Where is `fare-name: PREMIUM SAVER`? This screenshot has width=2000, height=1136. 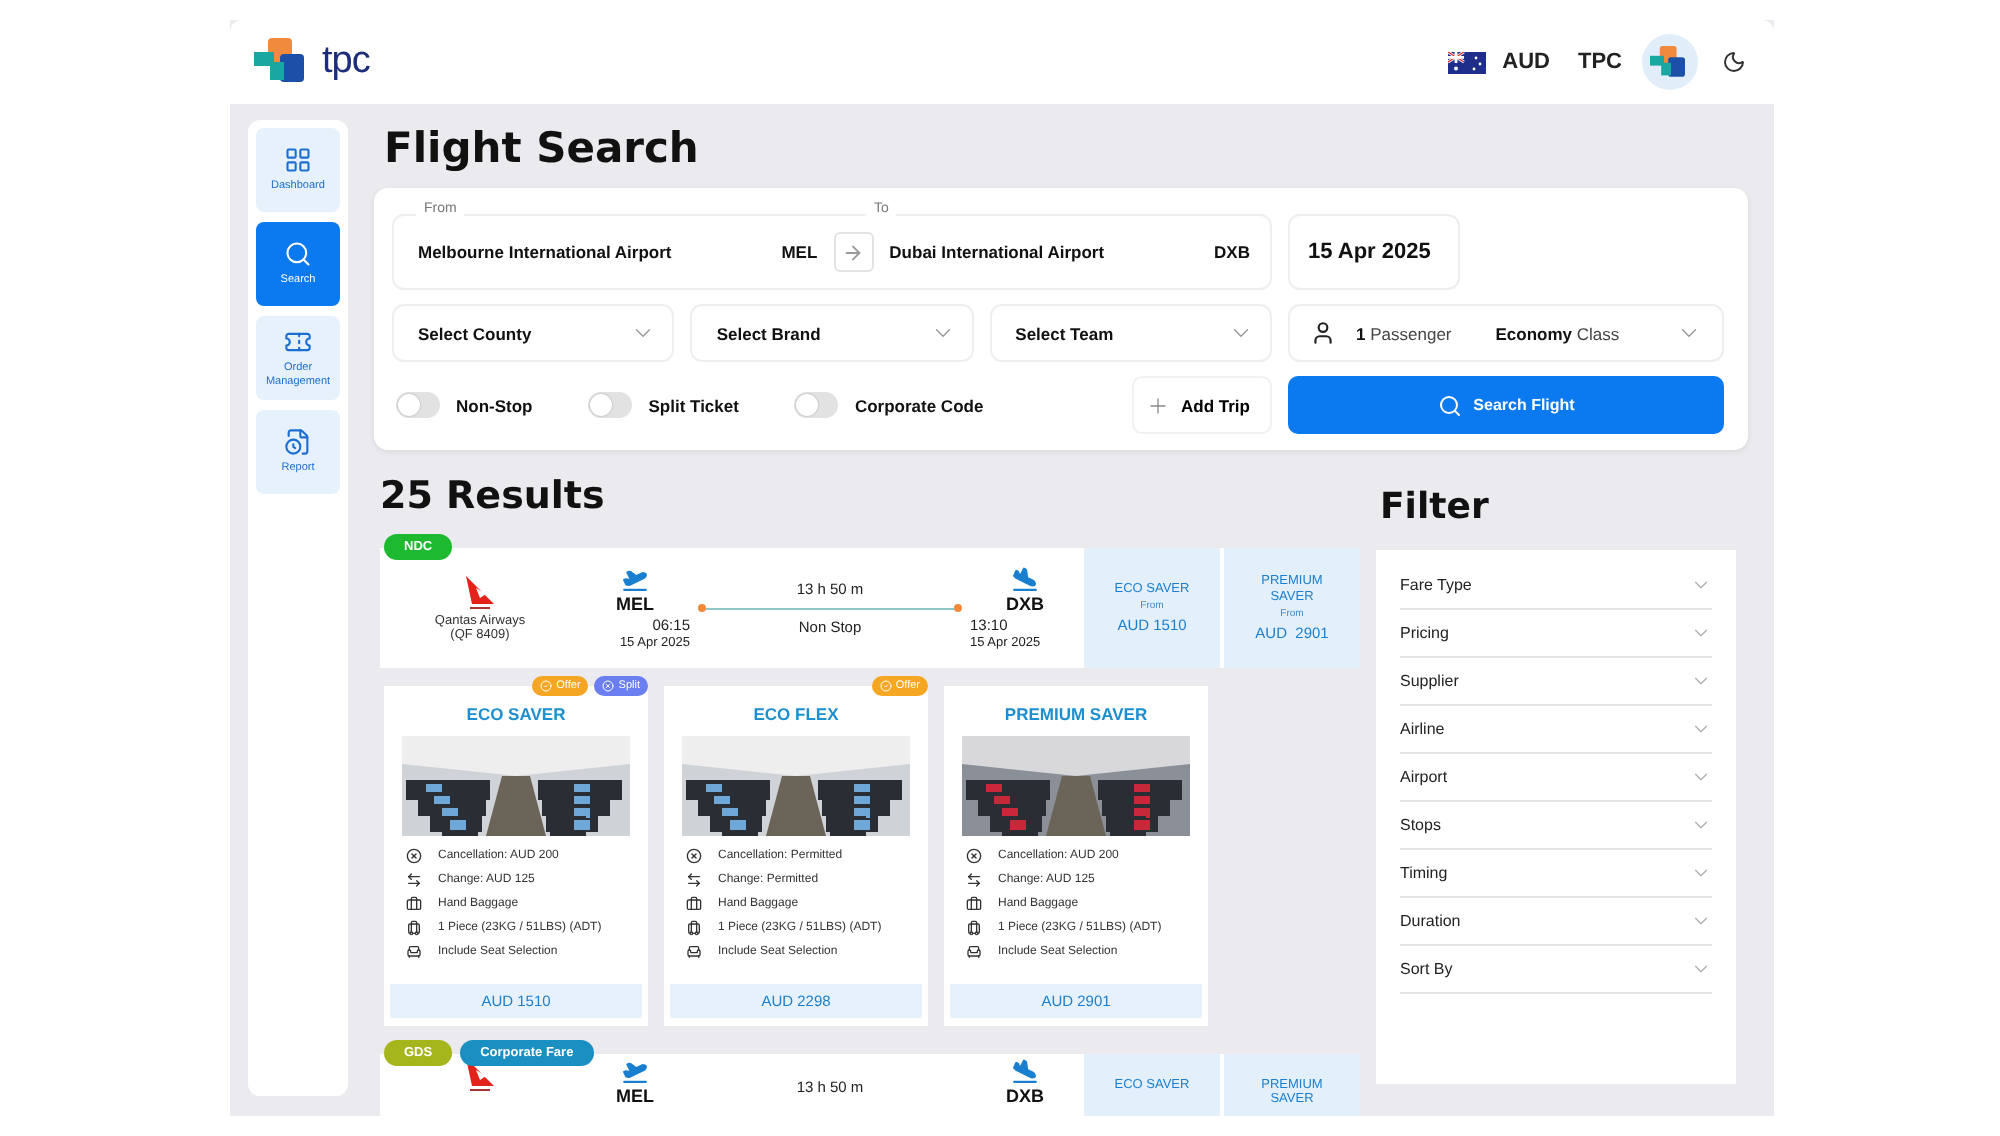
fare-name: PREMIUM SAVER is located at coordinates (1076, 714).